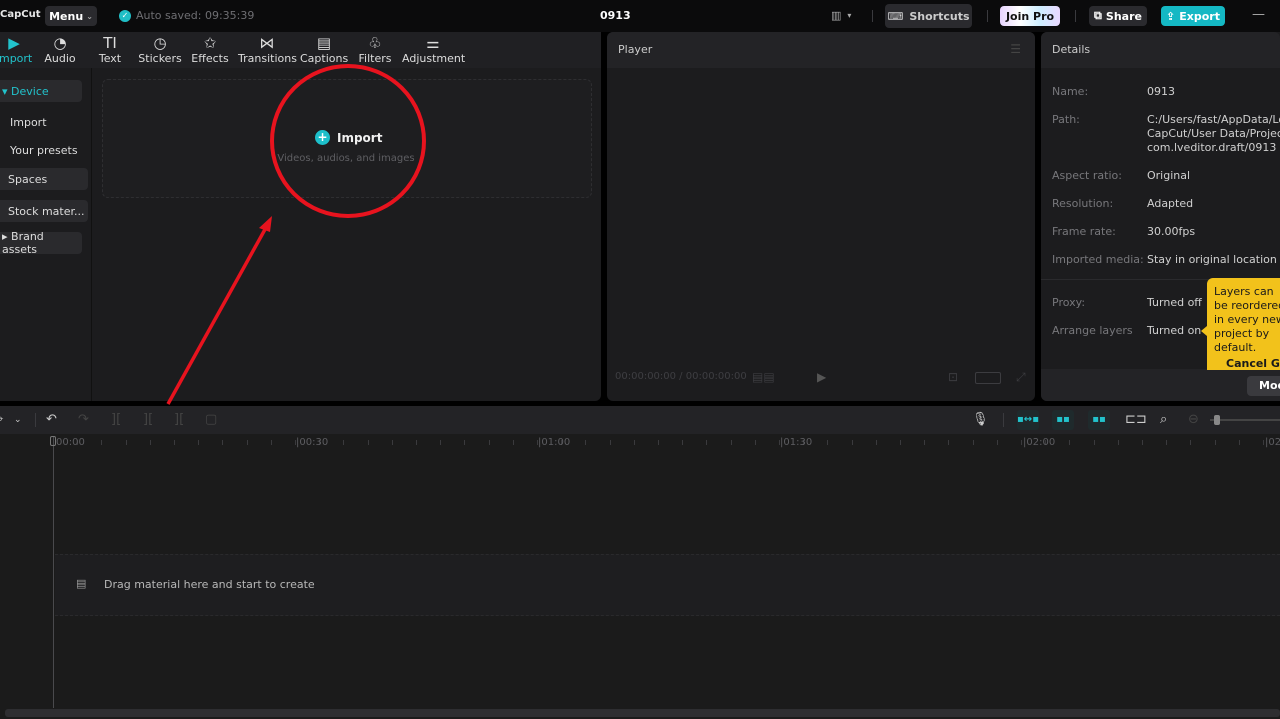 This screenshot has height=719, width=1280. Describe the element at coordinates (70, 442) in the screenshot. I see `ruler-label: 00:00` at that location.